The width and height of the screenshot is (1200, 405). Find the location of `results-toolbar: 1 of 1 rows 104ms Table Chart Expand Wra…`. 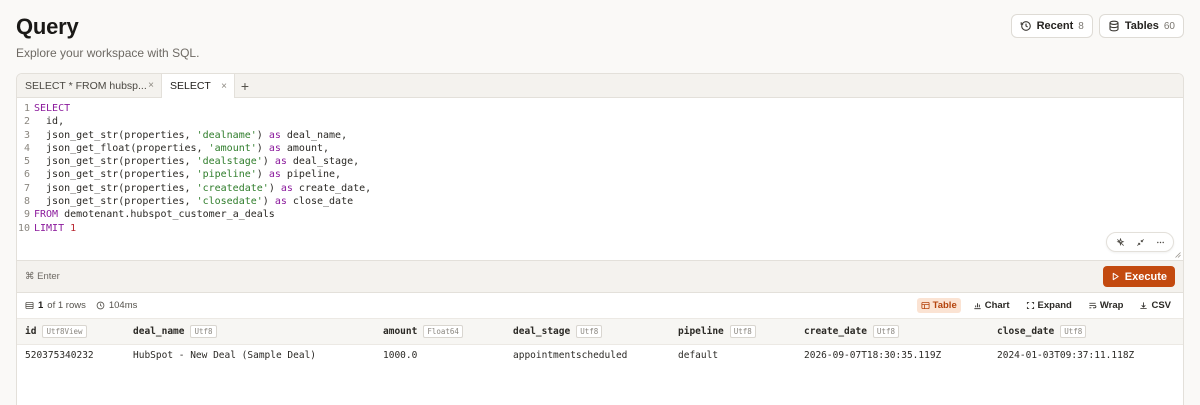

results-toolbar: 1 of 1 rows 104ms Table Chart Expand Wra… is located at coordinates (600, 305).